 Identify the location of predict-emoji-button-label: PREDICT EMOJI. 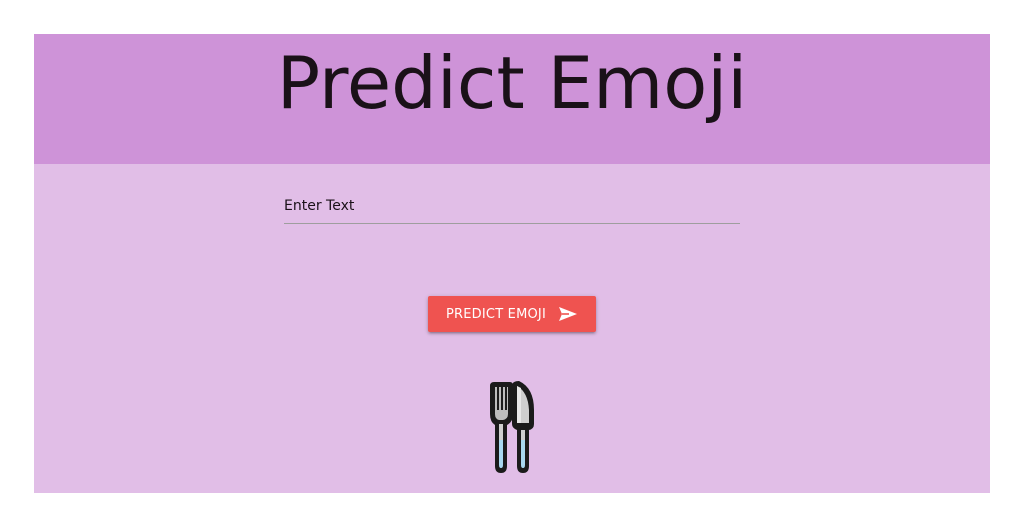
(495, 314).